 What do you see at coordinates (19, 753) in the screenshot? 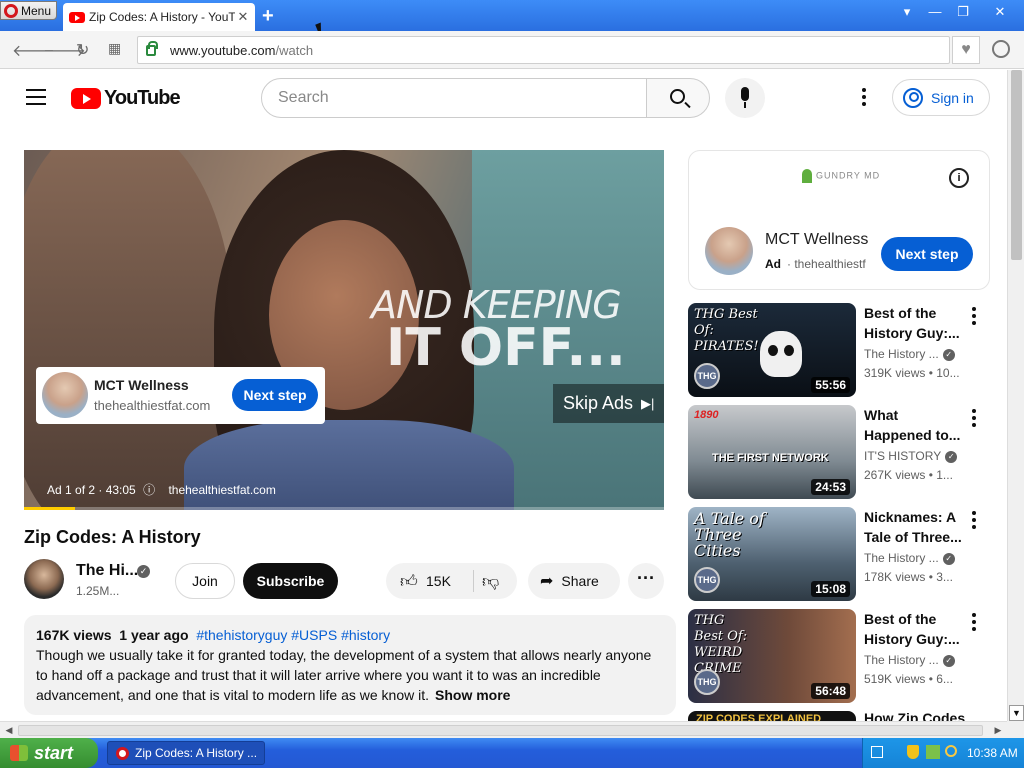
I see `windows-flag-icon` at bounding box center [19, 753].